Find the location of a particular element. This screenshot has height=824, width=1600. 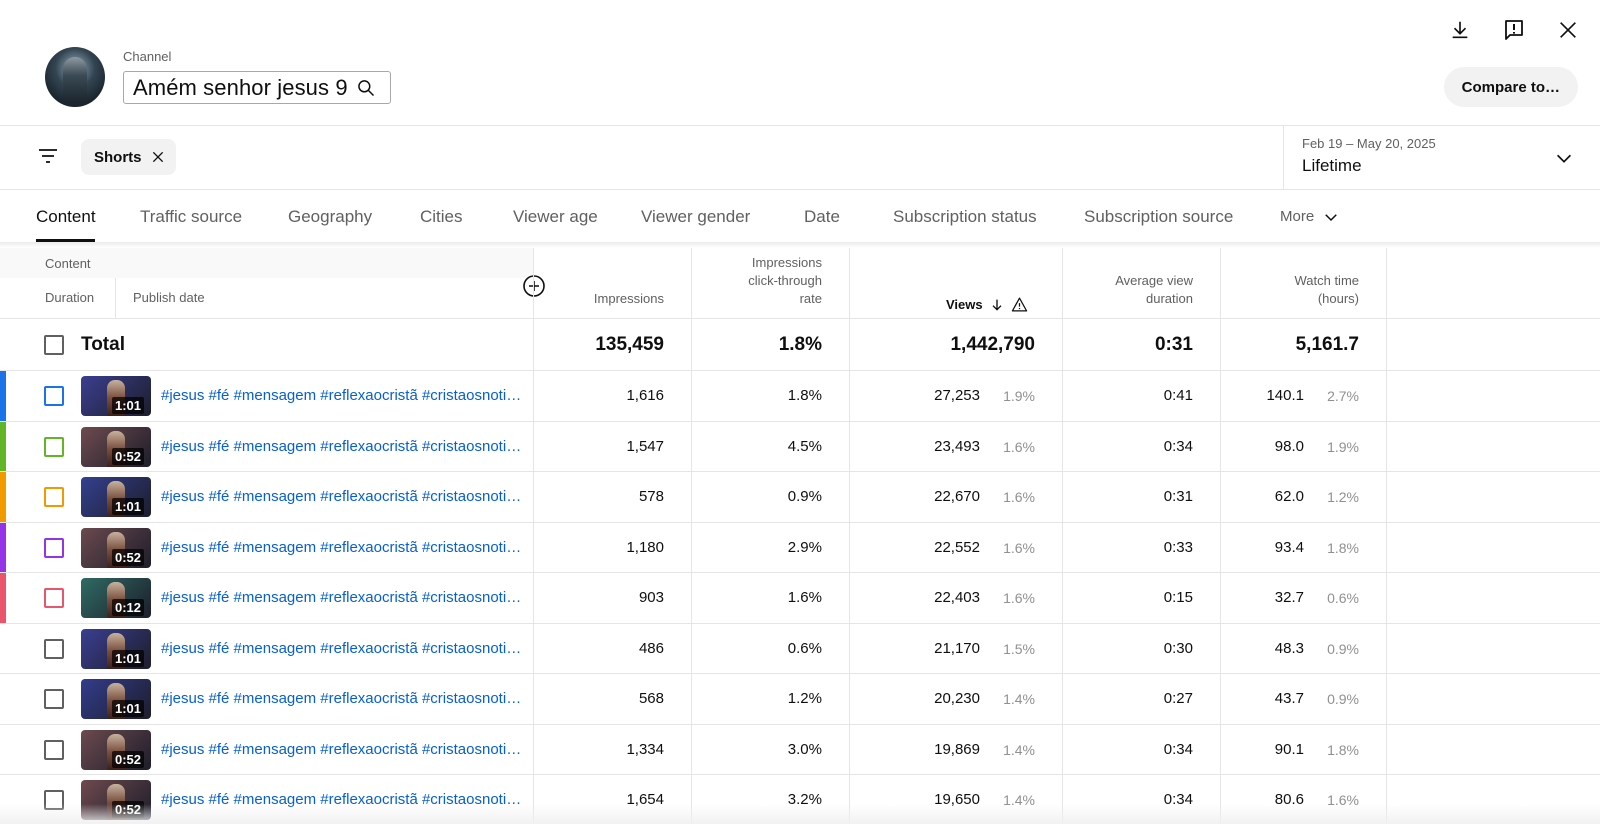

header-watch-time: Watch time (hours) is located at coordinates (1293, 290).